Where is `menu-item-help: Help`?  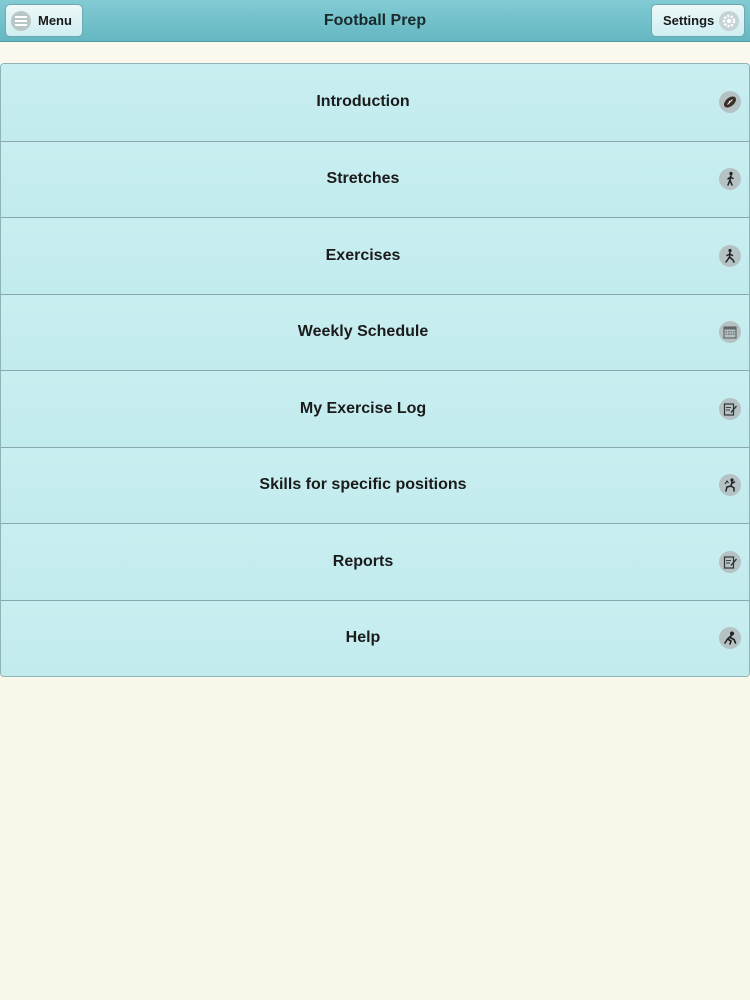 menu-item-help: Help is located at coordinates (375, 637).